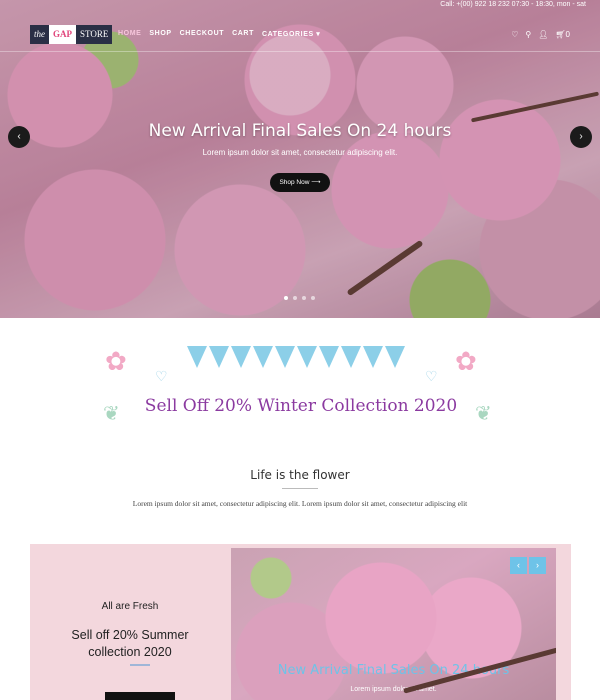 This screenshot has height=700, width=600. I want to click on cart-count: 0, so click(567, 34).